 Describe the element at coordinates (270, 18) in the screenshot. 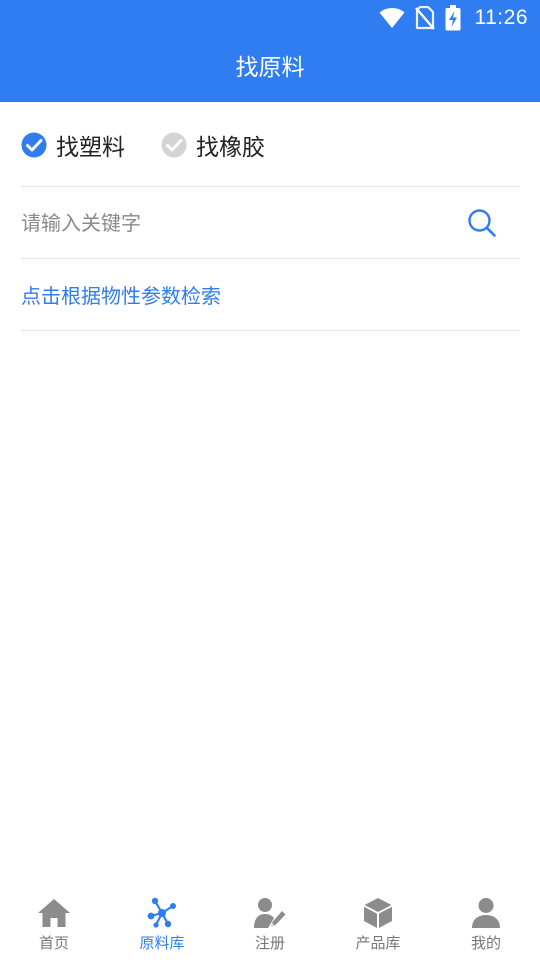

I see `status-bar: 11:26` at that location.